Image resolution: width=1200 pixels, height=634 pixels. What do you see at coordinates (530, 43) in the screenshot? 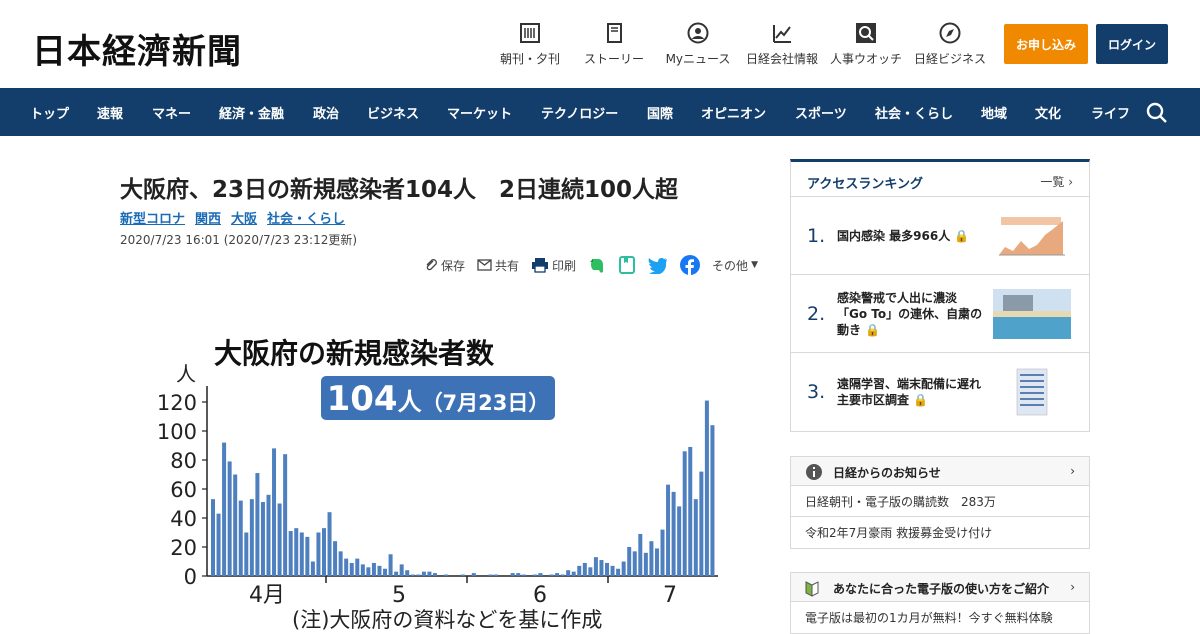
I see `shortcut-morning-evening: 朝刊・夕刊` at bounding box center [530, 43].